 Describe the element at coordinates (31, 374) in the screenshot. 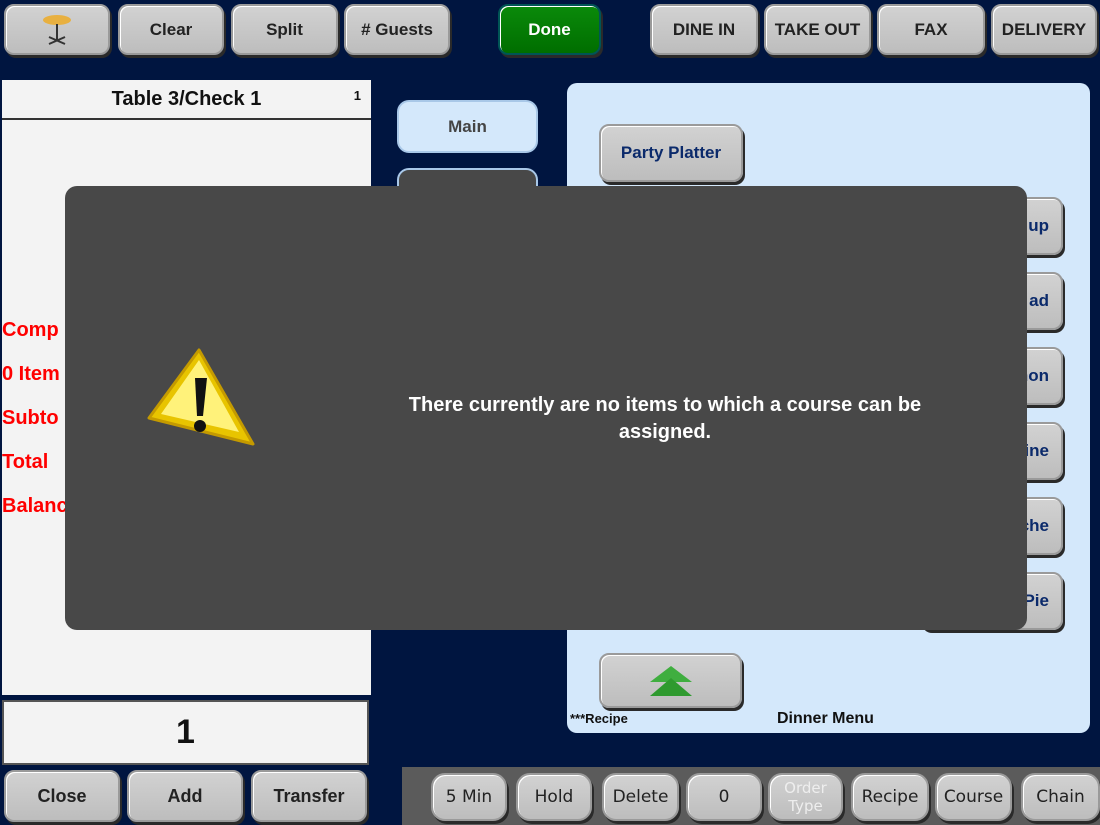

I see `item-count-label: 0 Item` at that location.